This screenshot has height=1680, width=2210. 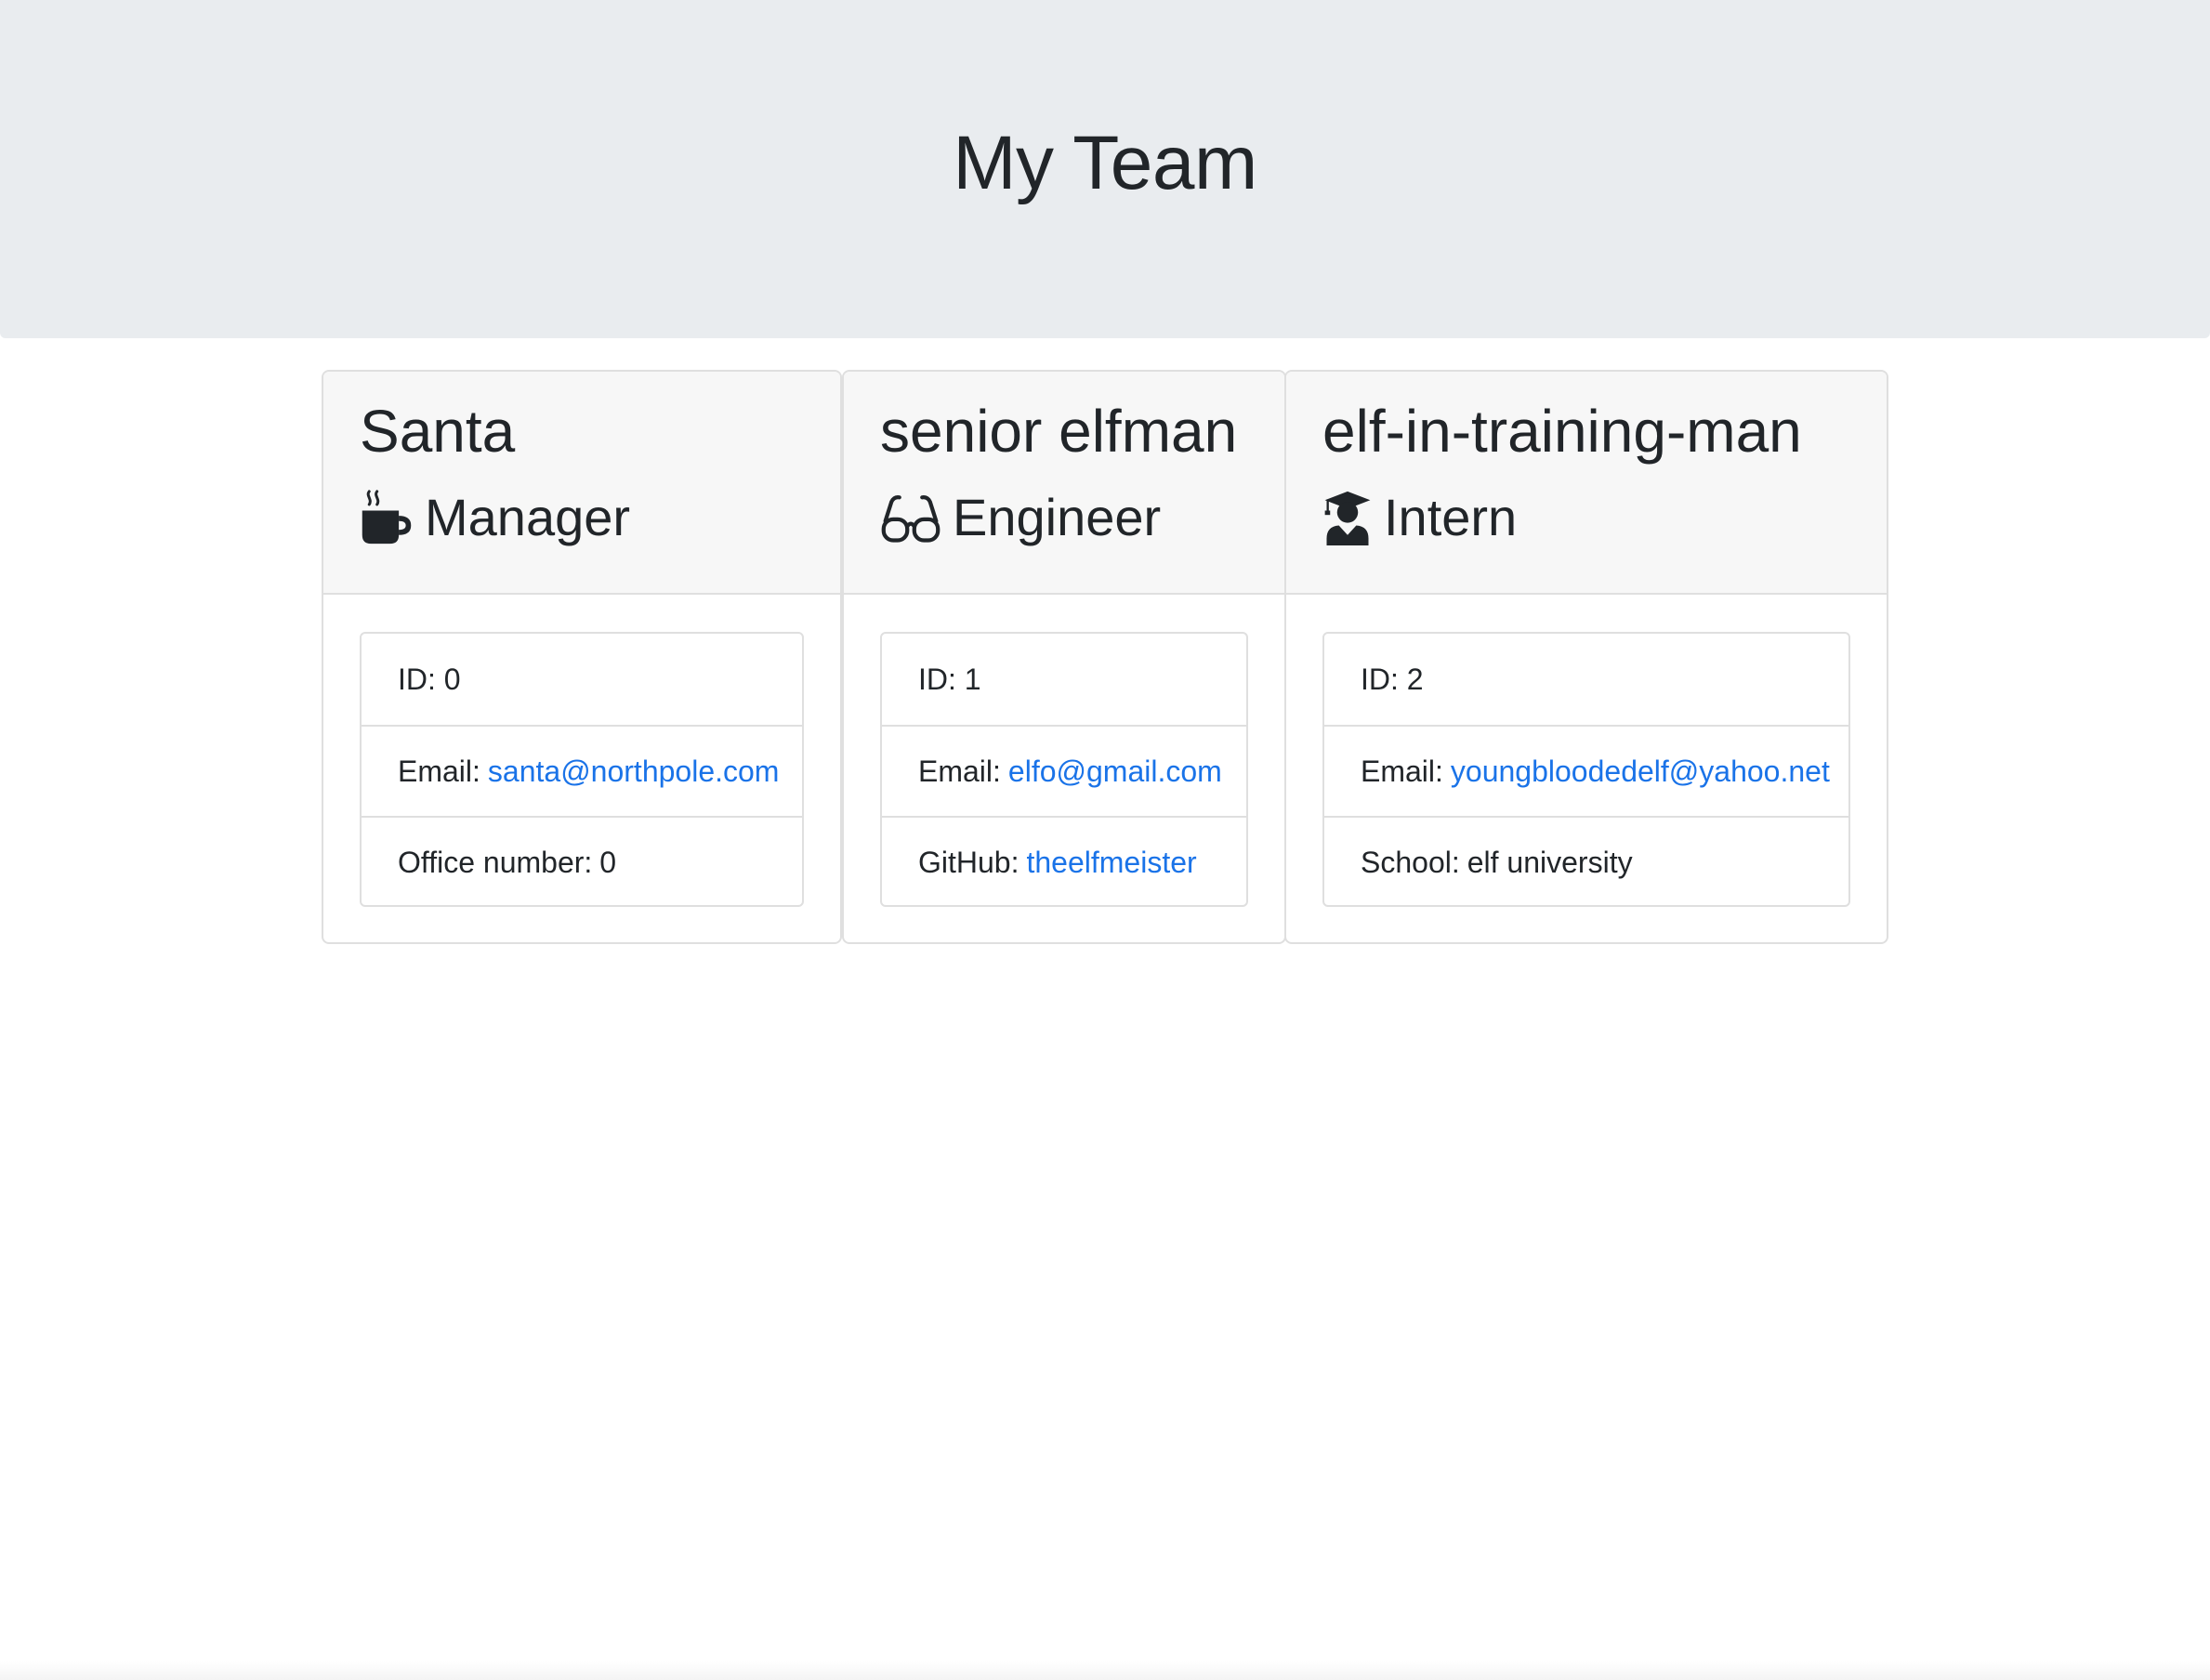 I want to click on employee-email-row: Email: elfo@gmail.com, so click(x=1064, y=770).